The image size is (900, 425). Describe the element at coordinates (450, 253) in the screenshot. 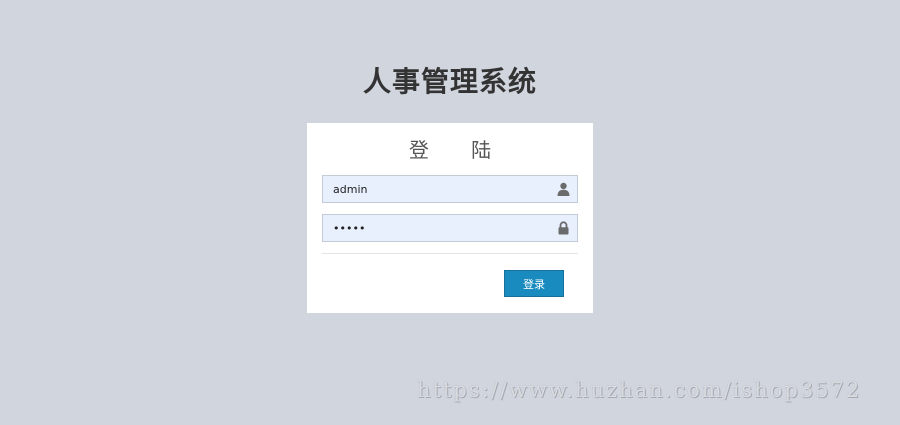

I see `form-divider` at that location.